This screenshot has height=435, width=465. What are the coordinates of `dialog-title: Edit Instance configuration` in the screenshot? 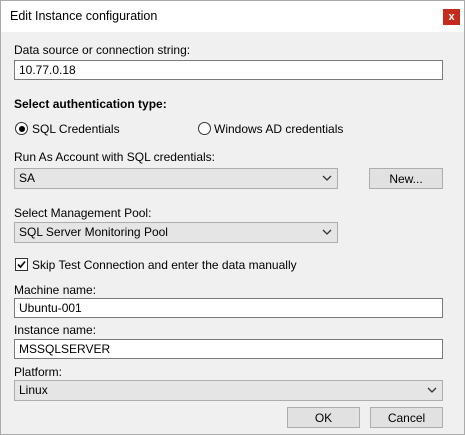 It's located at (84, 16).